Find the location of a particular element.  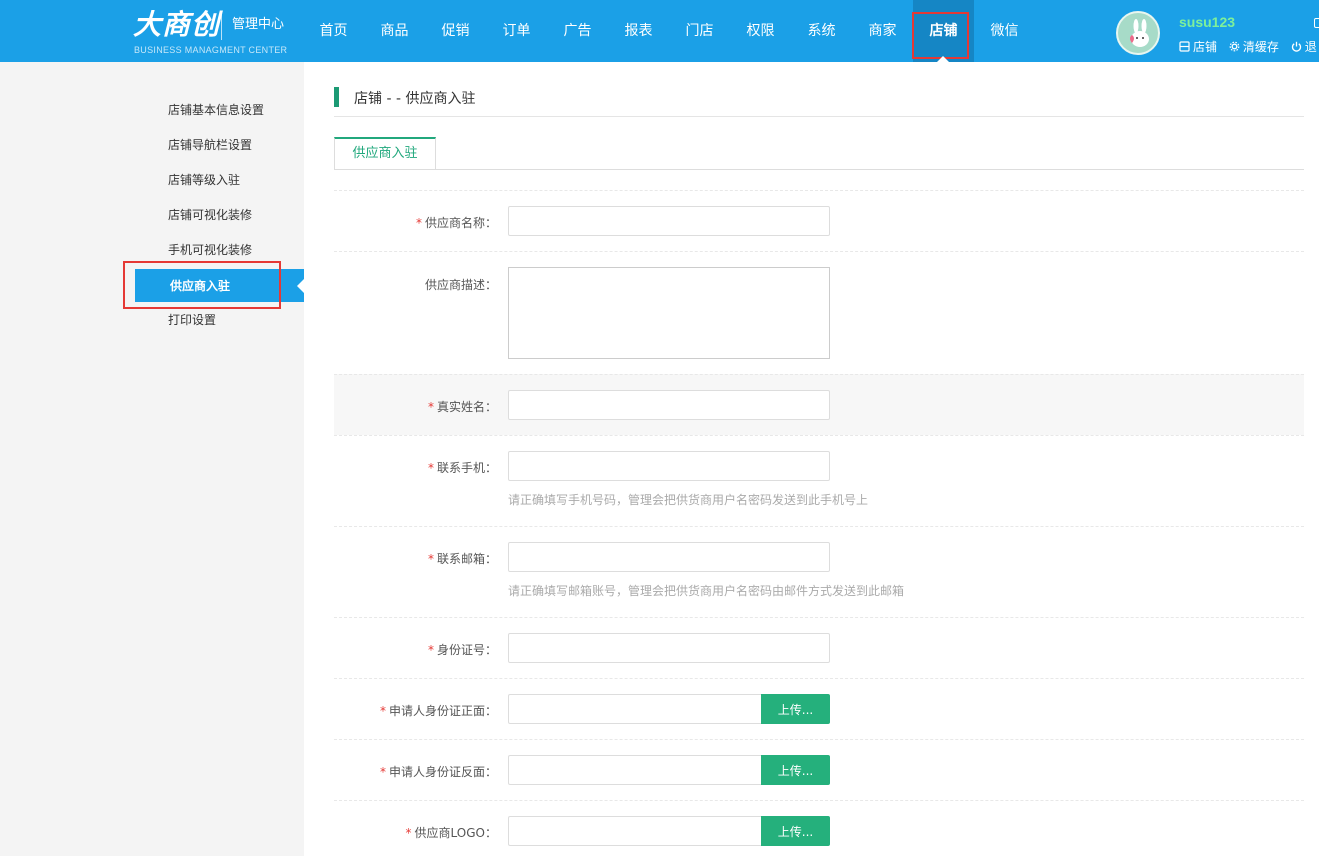

phone-hint: 请正确填写手机号码，管理会把供货商用户名密码发送到此手机号上 is located at coordinates (688, 500).